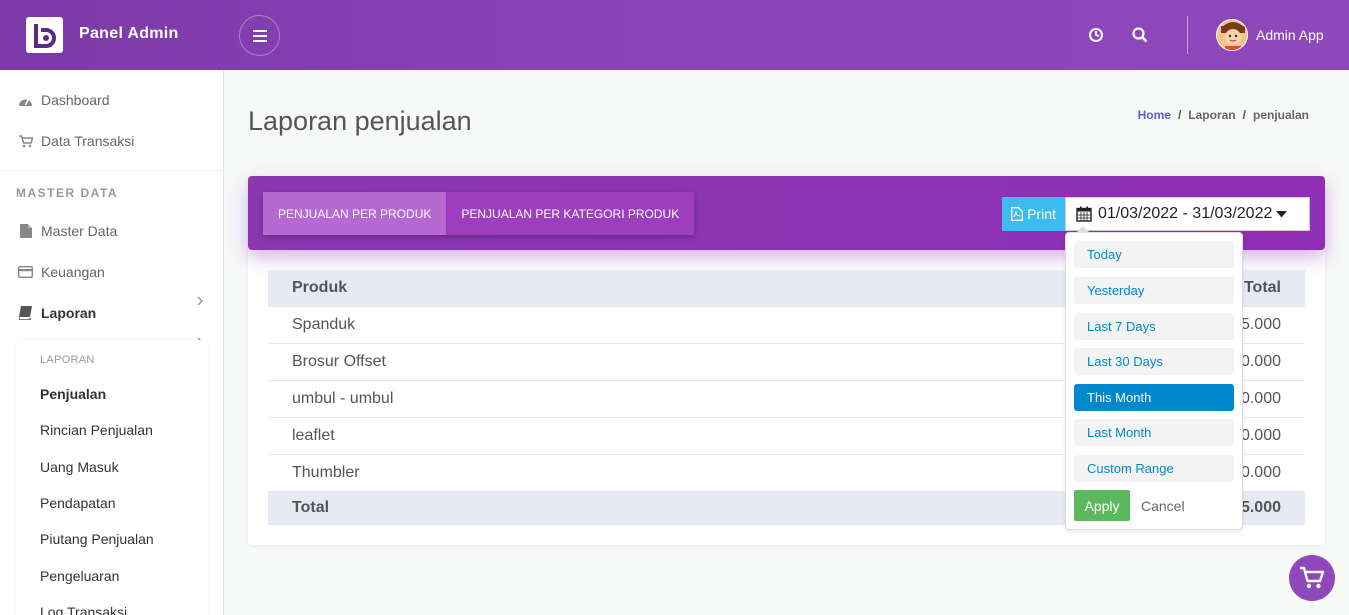  I want to click on footer-label: Total, so click(594, 508).